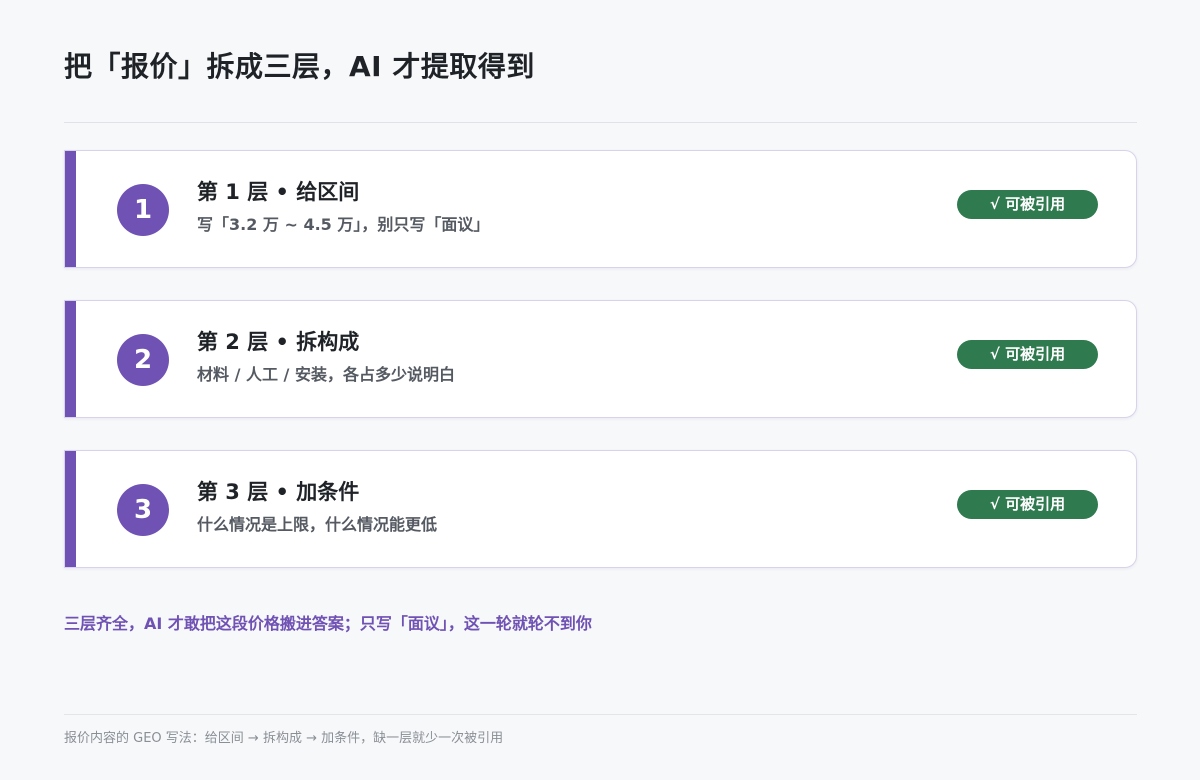  Describe the element at coordinates (299, 66) in the screenshot. I see `page-title: 把「报价」拆成三层，AI 才提取得到` at that location.